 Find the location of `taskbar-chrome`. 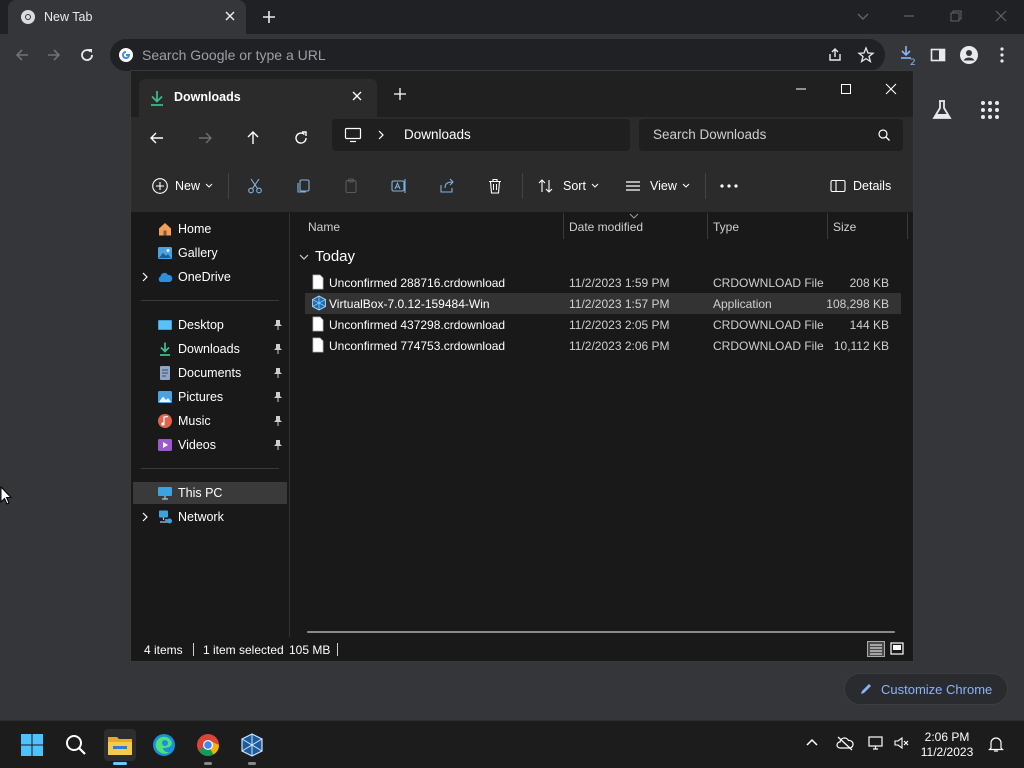

taskbar-chrome is located at coordinates (208, 747).